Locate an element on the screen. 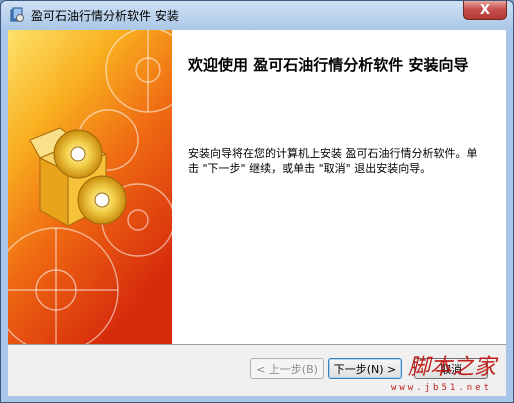  back-button: < 上一步(B) is located at coordinates (287, 368).